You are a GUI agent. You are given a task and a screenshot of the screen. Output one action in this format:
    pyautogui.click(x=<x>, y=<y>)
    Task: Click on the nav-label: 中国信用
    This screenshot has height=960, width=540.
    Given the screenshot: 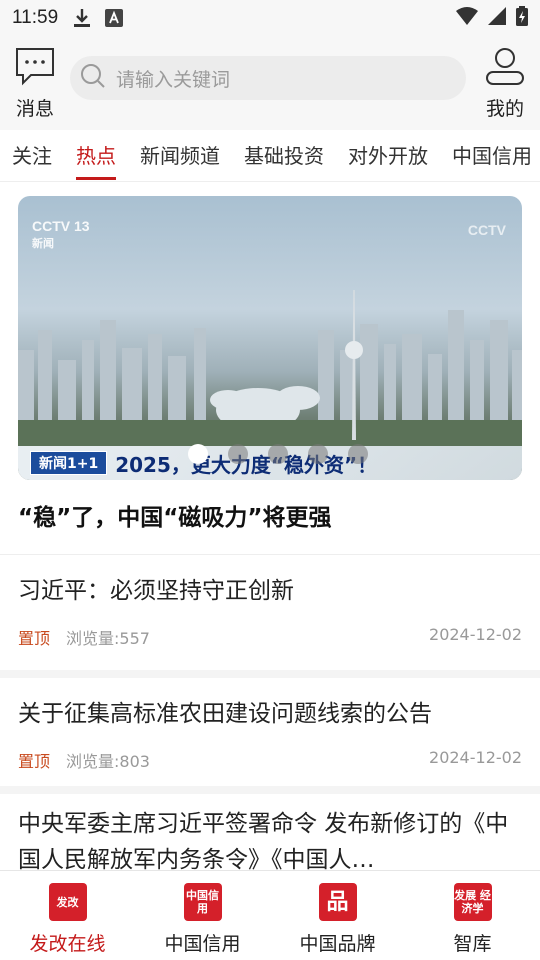 What is the action you would take?
    pyautogui.click(x=202, y=944)
    